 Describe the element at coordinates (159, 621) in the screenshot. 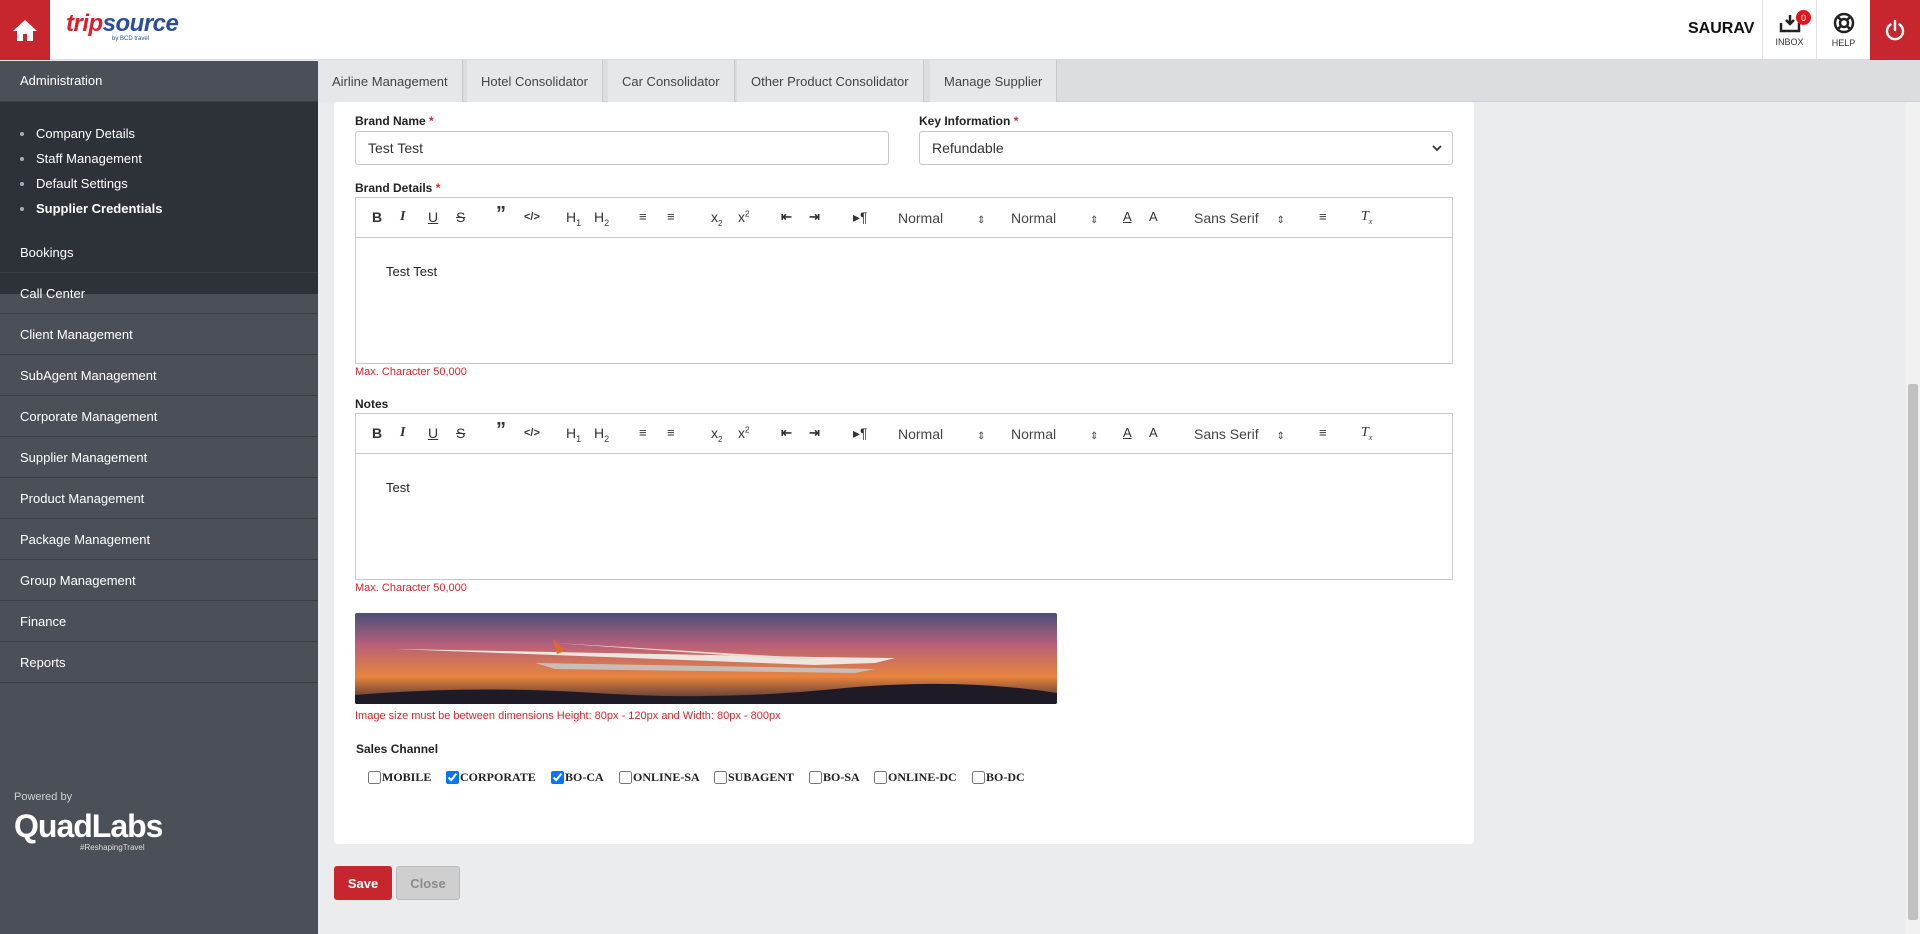

I see `sidebar-item-finance: Finance` at that location.